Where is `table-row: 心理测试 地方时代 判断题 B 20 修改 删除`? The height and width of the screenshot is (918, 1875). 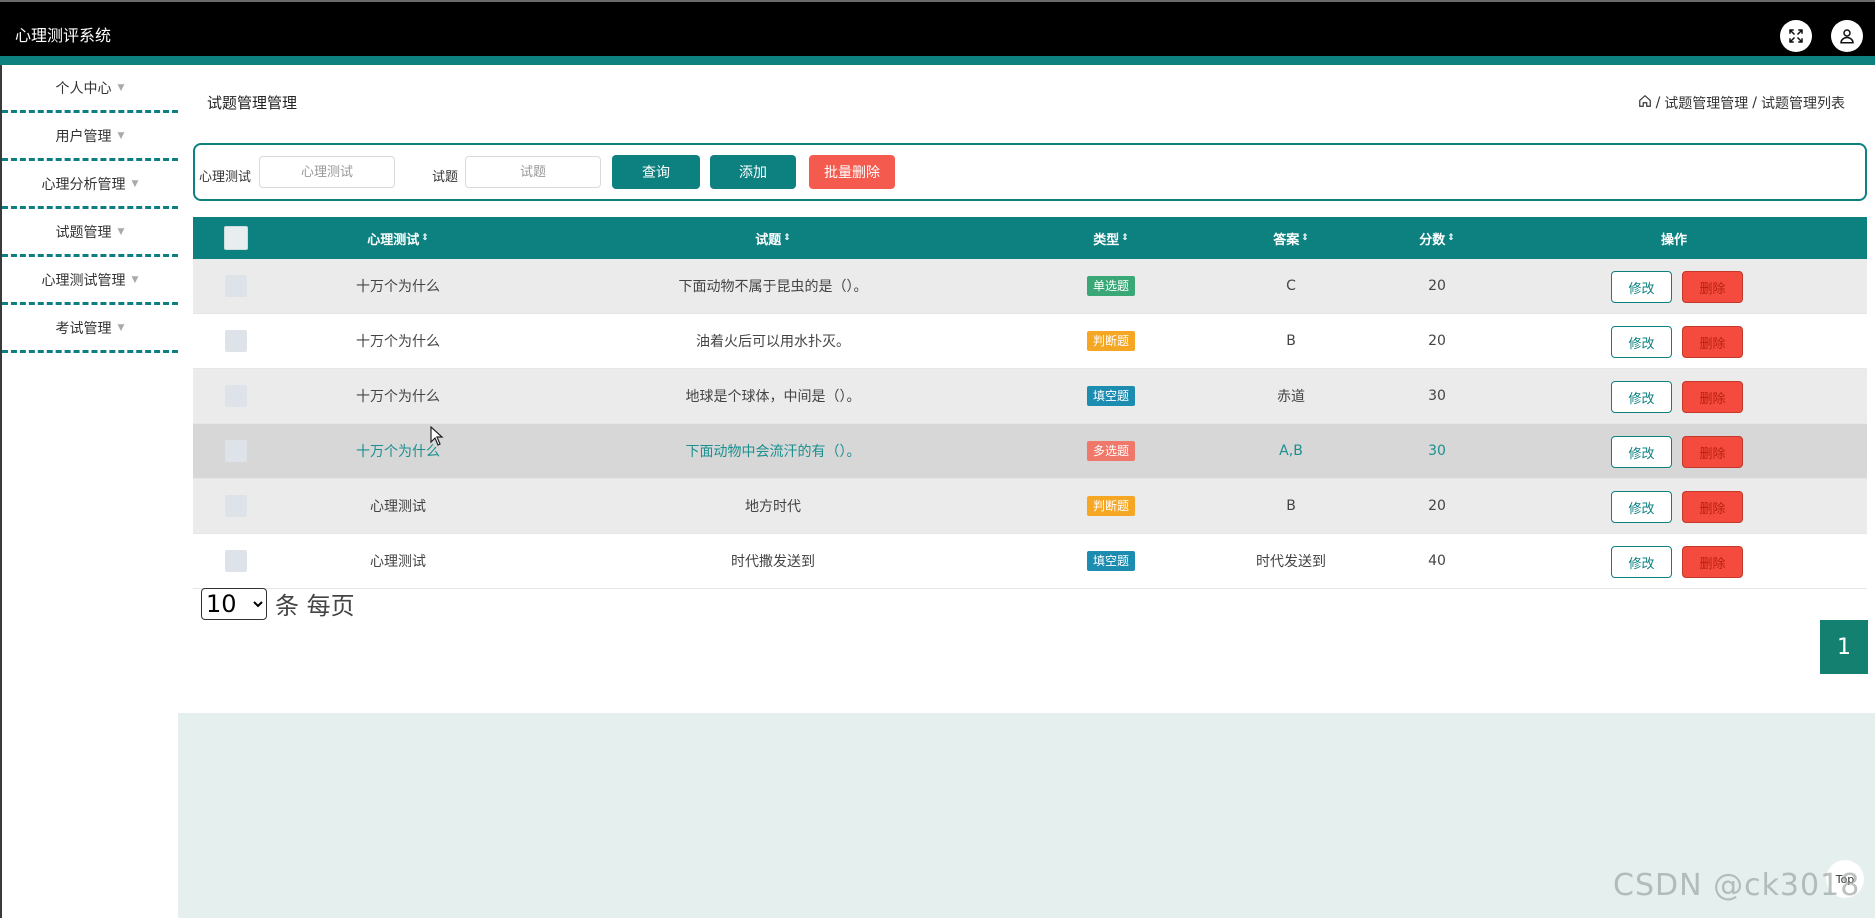 table-row: 心理测试 地方时代 判断题 B 20 修改 删除 is located at coordinates (1030, 506).